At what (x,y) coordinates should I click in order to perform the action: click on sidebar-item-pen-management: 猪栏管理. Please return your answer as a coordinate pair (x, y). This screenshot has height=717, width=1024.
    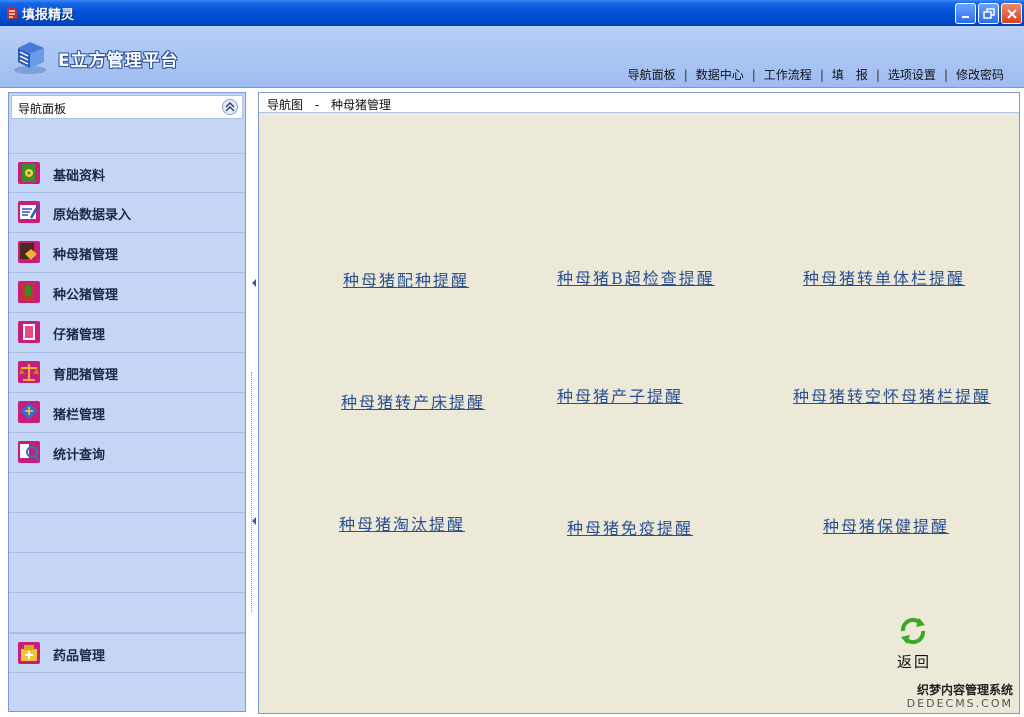
    Looking at the image, I should click on (127, 413).